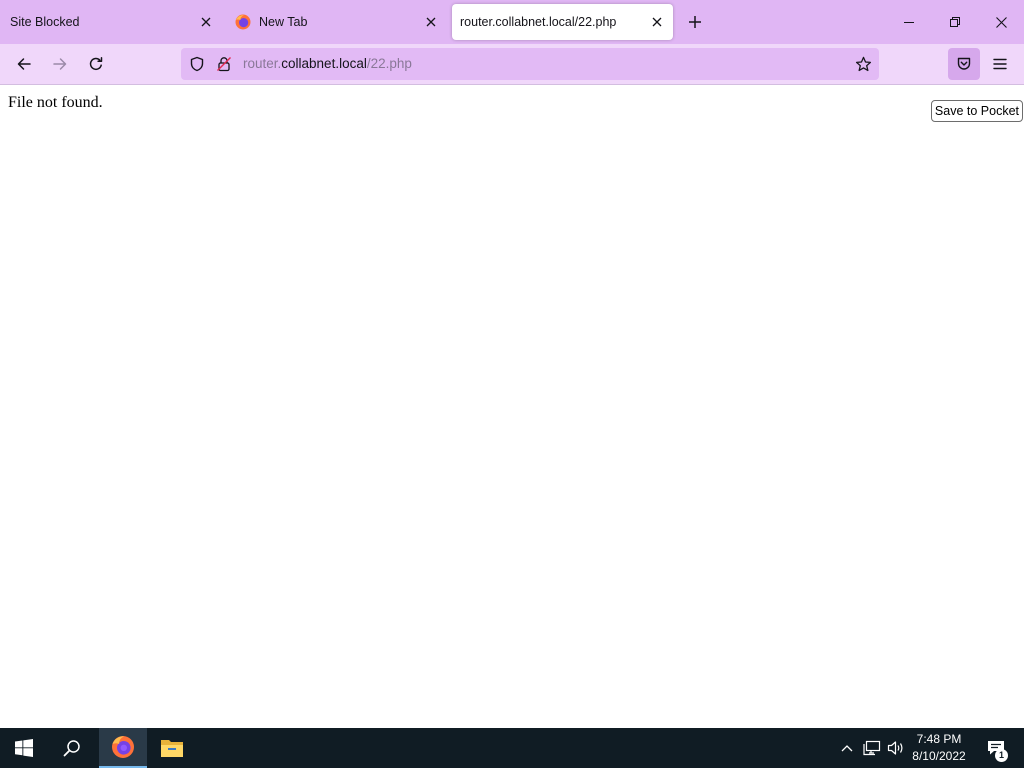 The width and height of the screenshot is (1024, 768). What do you see at coordinates (976, 111) in the screenshot?
I see `save-to-pocket-tooltip: Save to Pocket` at bounding box center [976, 111].